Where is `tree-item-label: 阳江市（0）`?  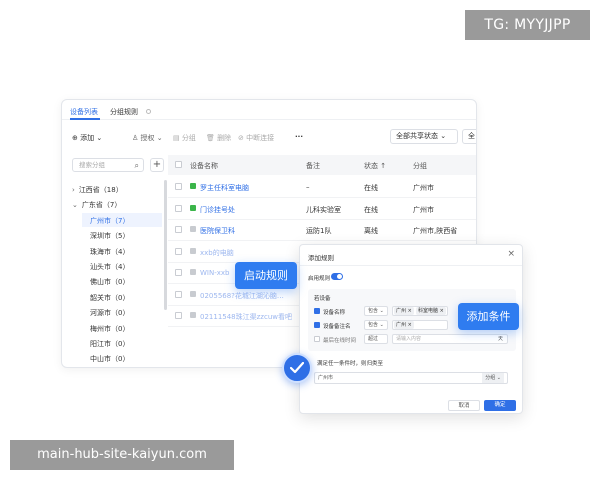
tree-item-label: 阳江市（0） is located at coordinates (110, 344).